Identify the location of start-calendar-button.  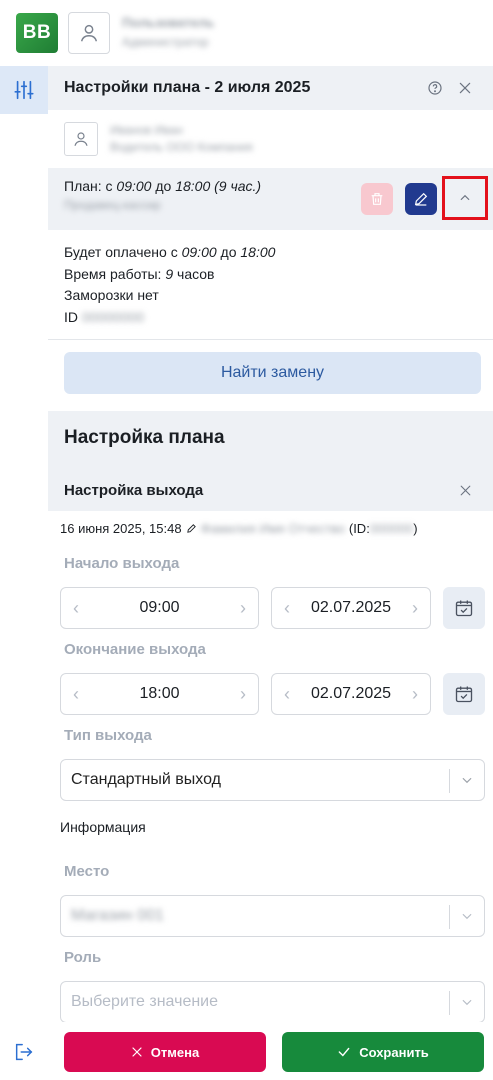
(464, 608).